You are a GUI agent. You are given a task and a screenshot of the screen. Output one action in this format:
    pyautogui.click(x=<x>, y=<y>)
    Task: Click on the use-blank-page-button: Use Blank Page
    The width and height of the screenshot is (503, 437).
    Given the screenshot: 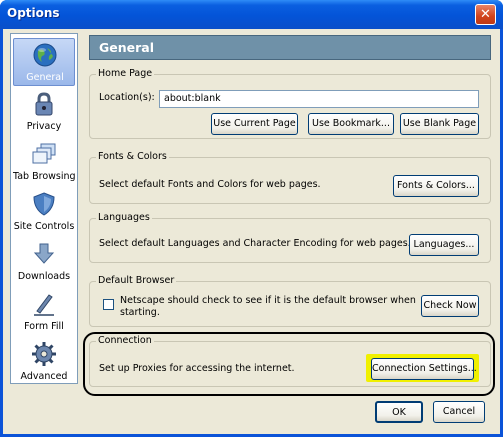 What is the action you would take?
    pyautogui.click(x=439, y=124)
    